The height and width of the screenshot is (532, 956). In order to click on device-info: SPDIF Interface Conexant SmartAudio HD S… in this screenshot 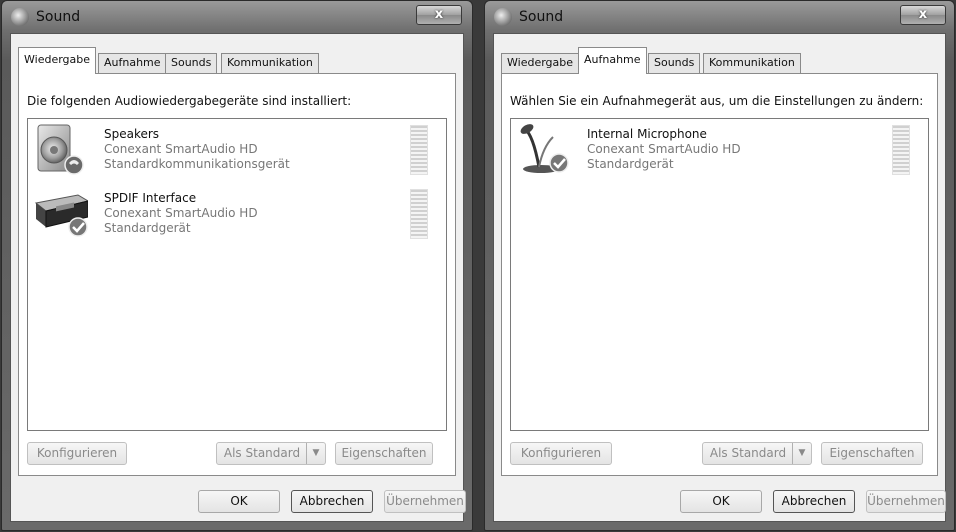, I will do `click(181, 213)`.